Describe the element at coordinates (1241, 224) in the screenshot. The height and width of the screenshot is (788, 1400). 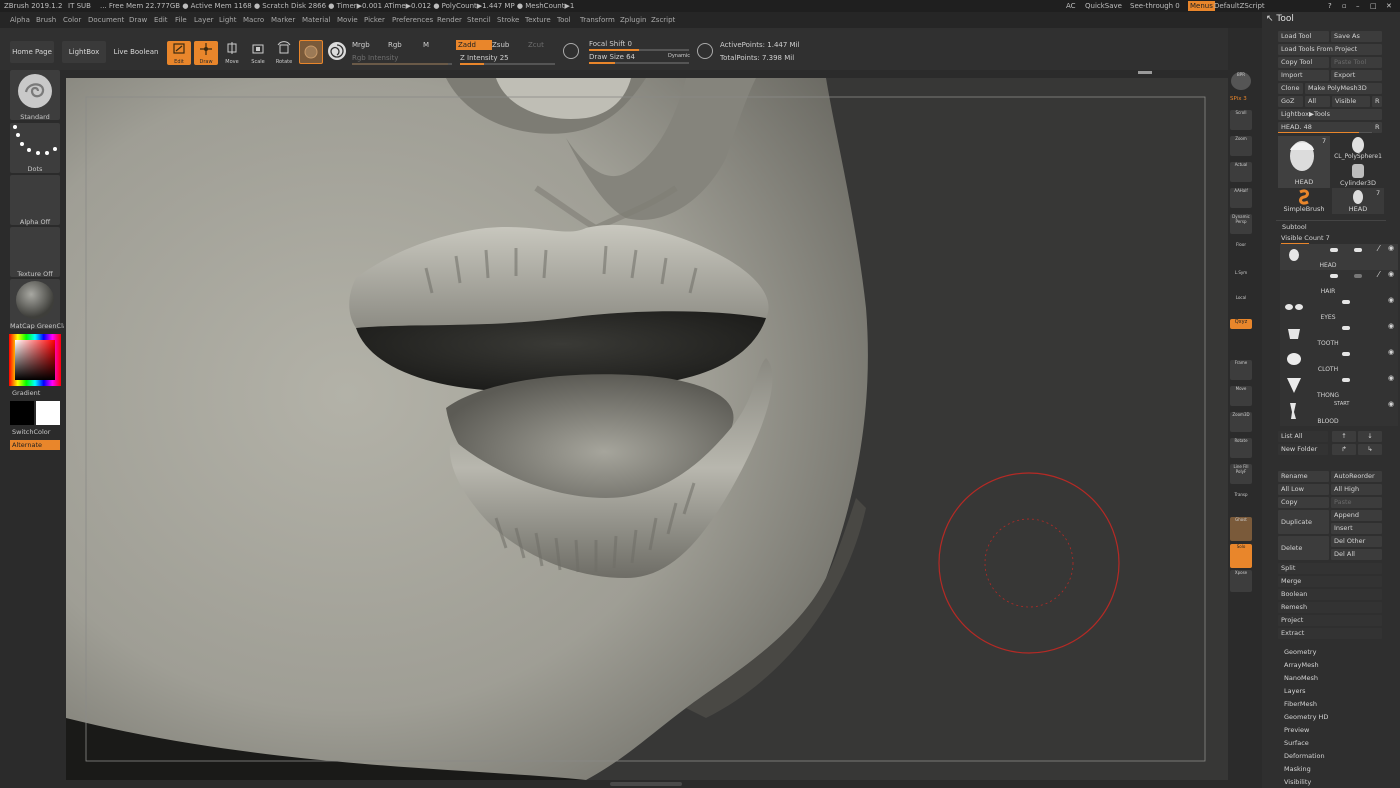
I see `persp-button: Dynamic Persp` at that location.